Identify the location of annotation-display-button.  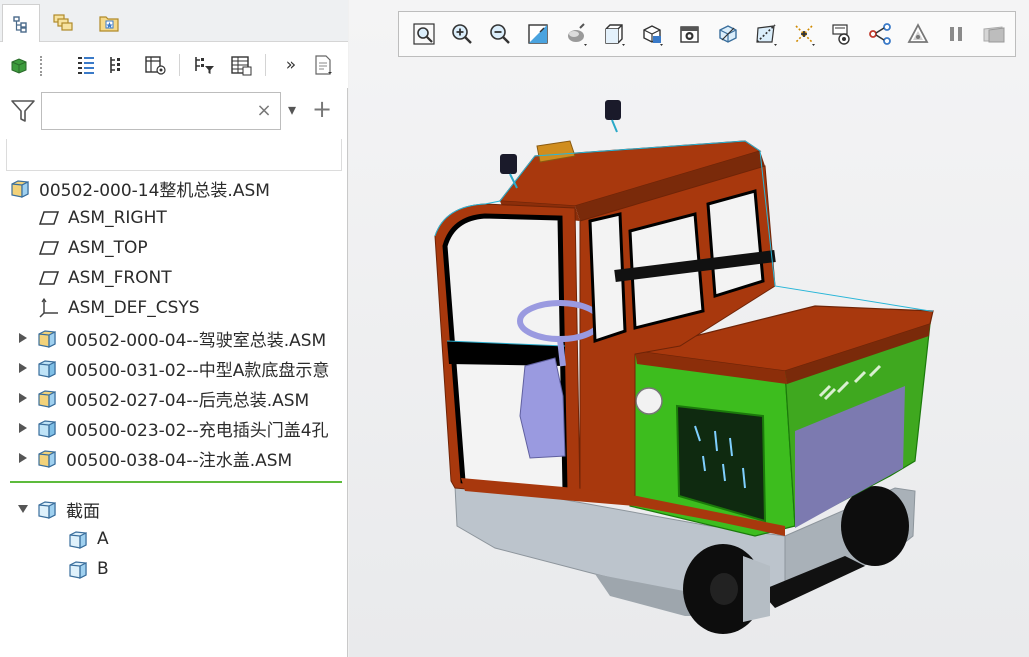
(766, 34).